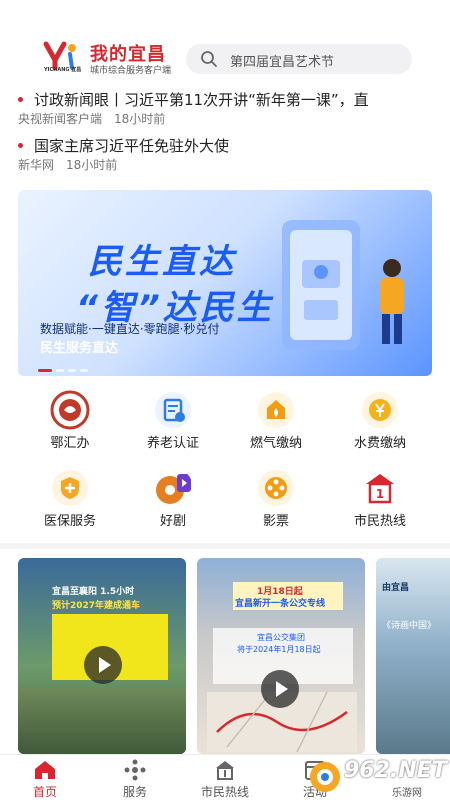  Describe the element at coordinates (63, 70) in the screenshot. I see `logo-caption: YICHANG 宜昌` at that location.